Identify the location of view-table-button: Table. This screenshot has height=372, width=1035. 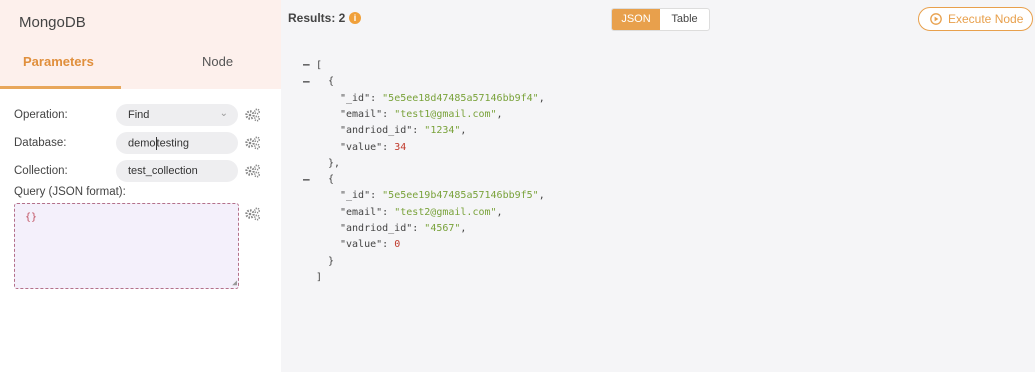
(684, 19).